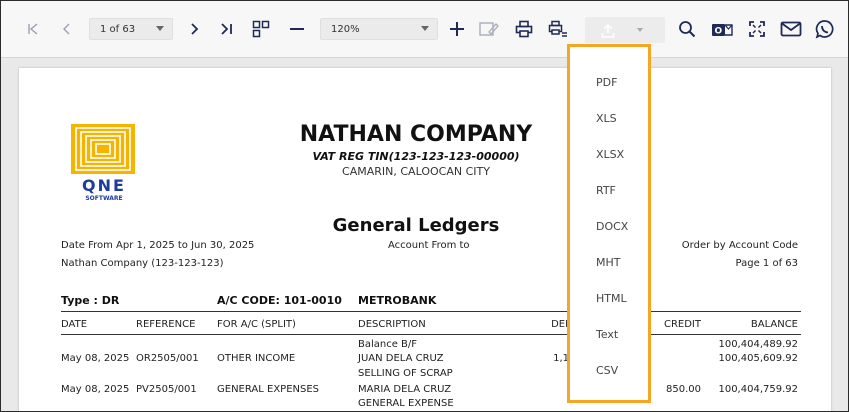  I want to click on logo-subtext: SOFTWARE, so click(104, 198).